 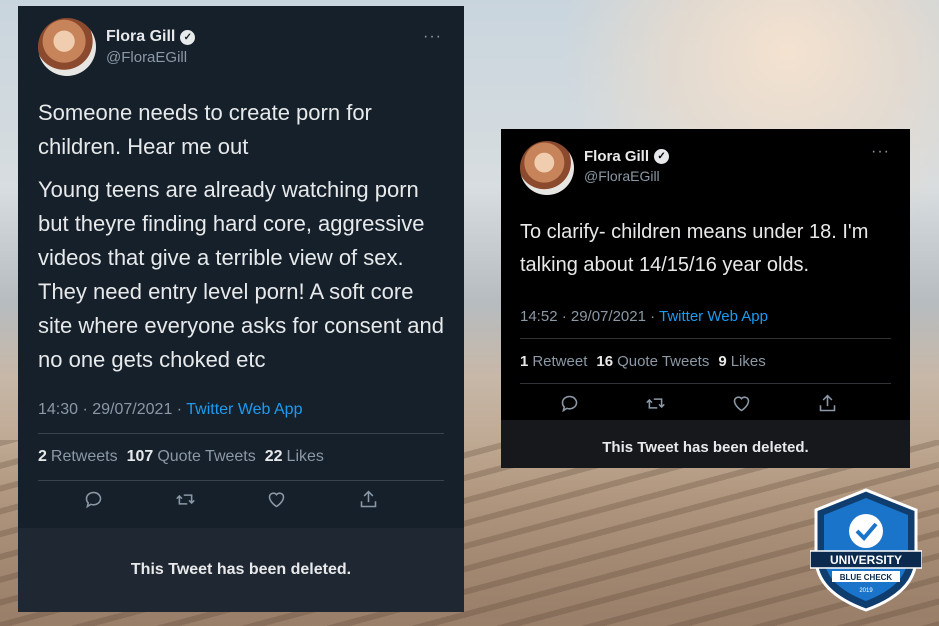 I want to click on retweets-stat: 2 Retweets, so click(x=78, y=457).